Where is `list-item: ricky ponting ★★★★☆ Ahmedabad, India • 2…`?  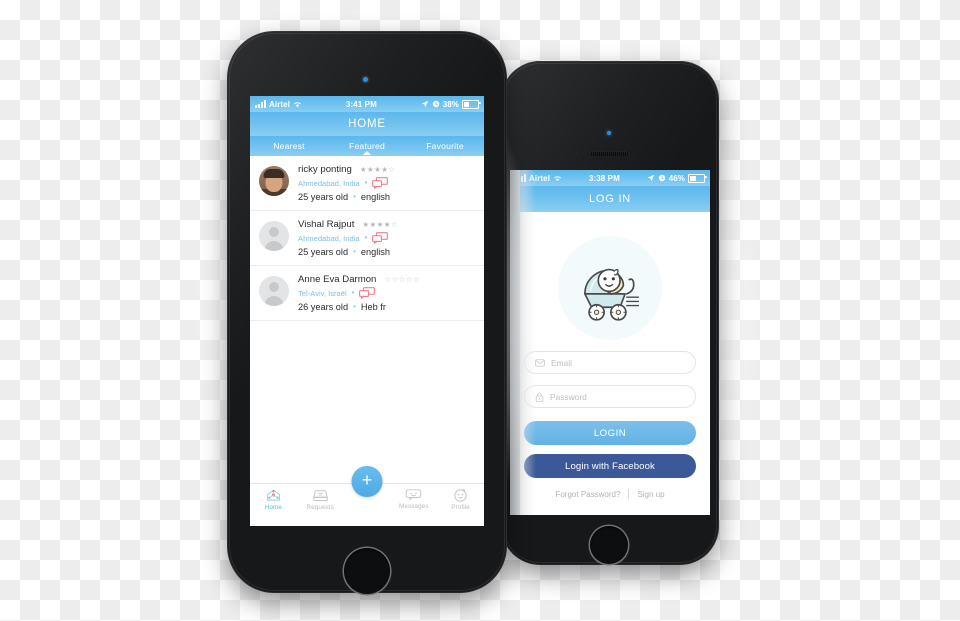 list-item: ricky ponting ★★★★☆ Ahmedabad, India • 2… is located at coordinates (367, 183).